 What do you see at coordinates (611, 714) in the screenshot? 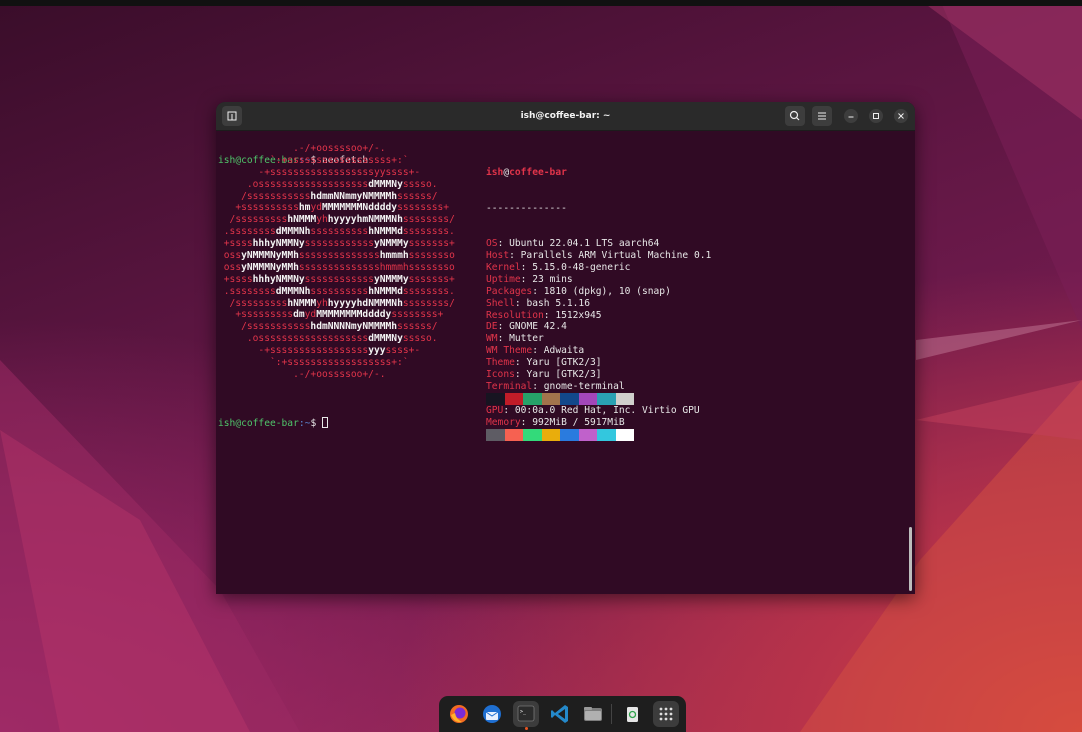
I see `dock-separator` at bounding box center [611, 714].